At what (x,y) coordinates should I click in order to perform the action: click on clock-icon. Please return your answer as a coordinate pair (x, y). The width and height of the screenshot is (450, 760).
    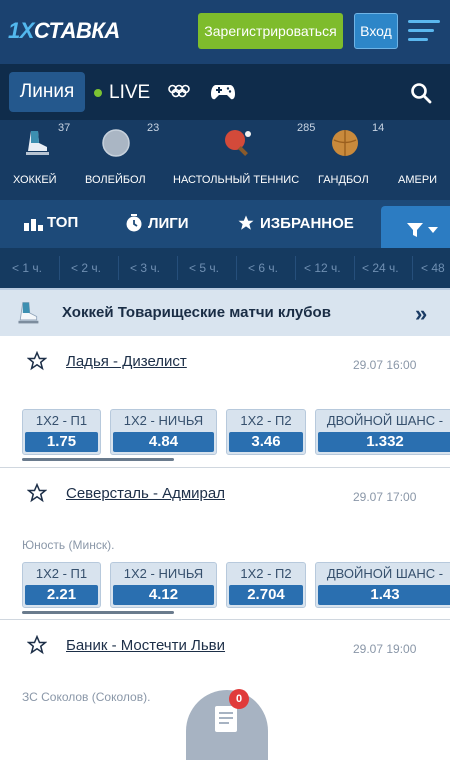
    Looking at the image, I should click on (134, 223).